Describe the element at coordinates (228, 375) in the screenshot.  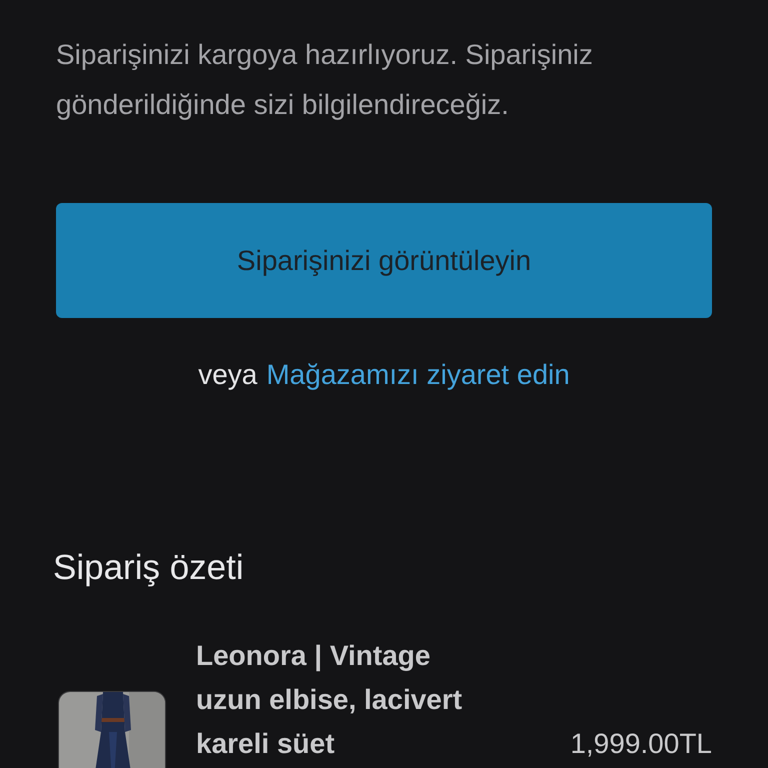
I see `or-text: veya` at that location.